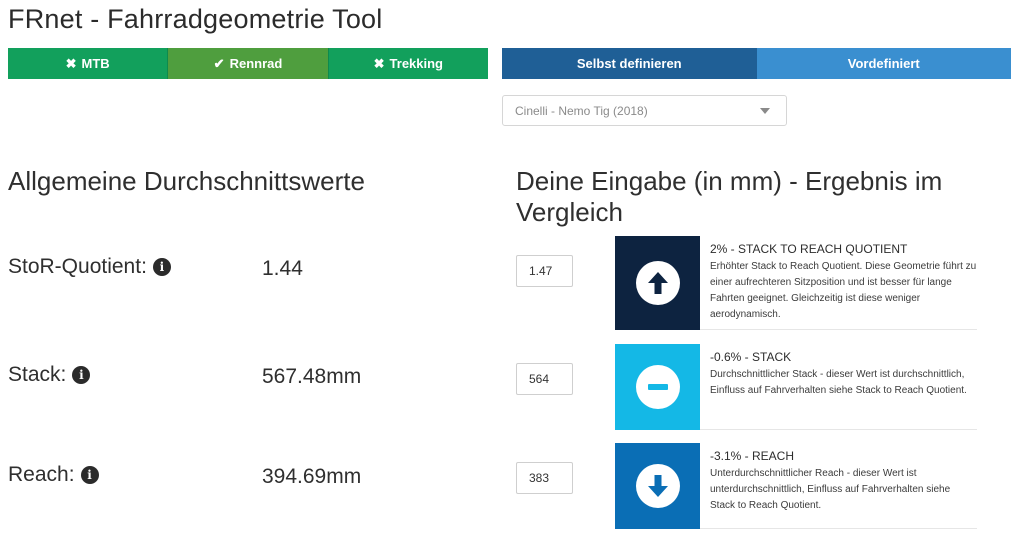 This screenshot has height=537, width=1024. Describe the element at coordinates (416, 63) in the screenshot. I see `bike-type-label: Trekking` at that location.